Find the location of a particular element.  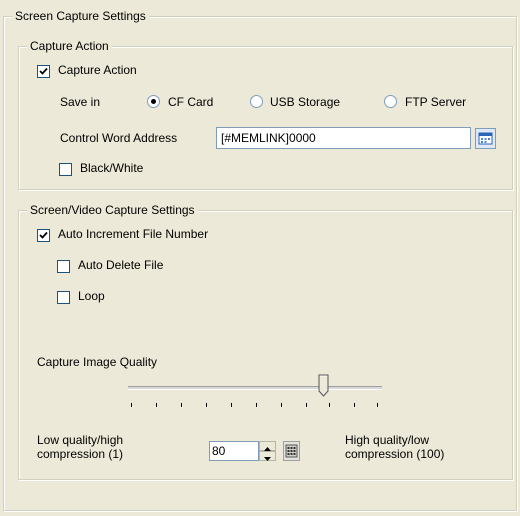

auto-delete-label: Auto Delete File is located at coordinates (121, 265).